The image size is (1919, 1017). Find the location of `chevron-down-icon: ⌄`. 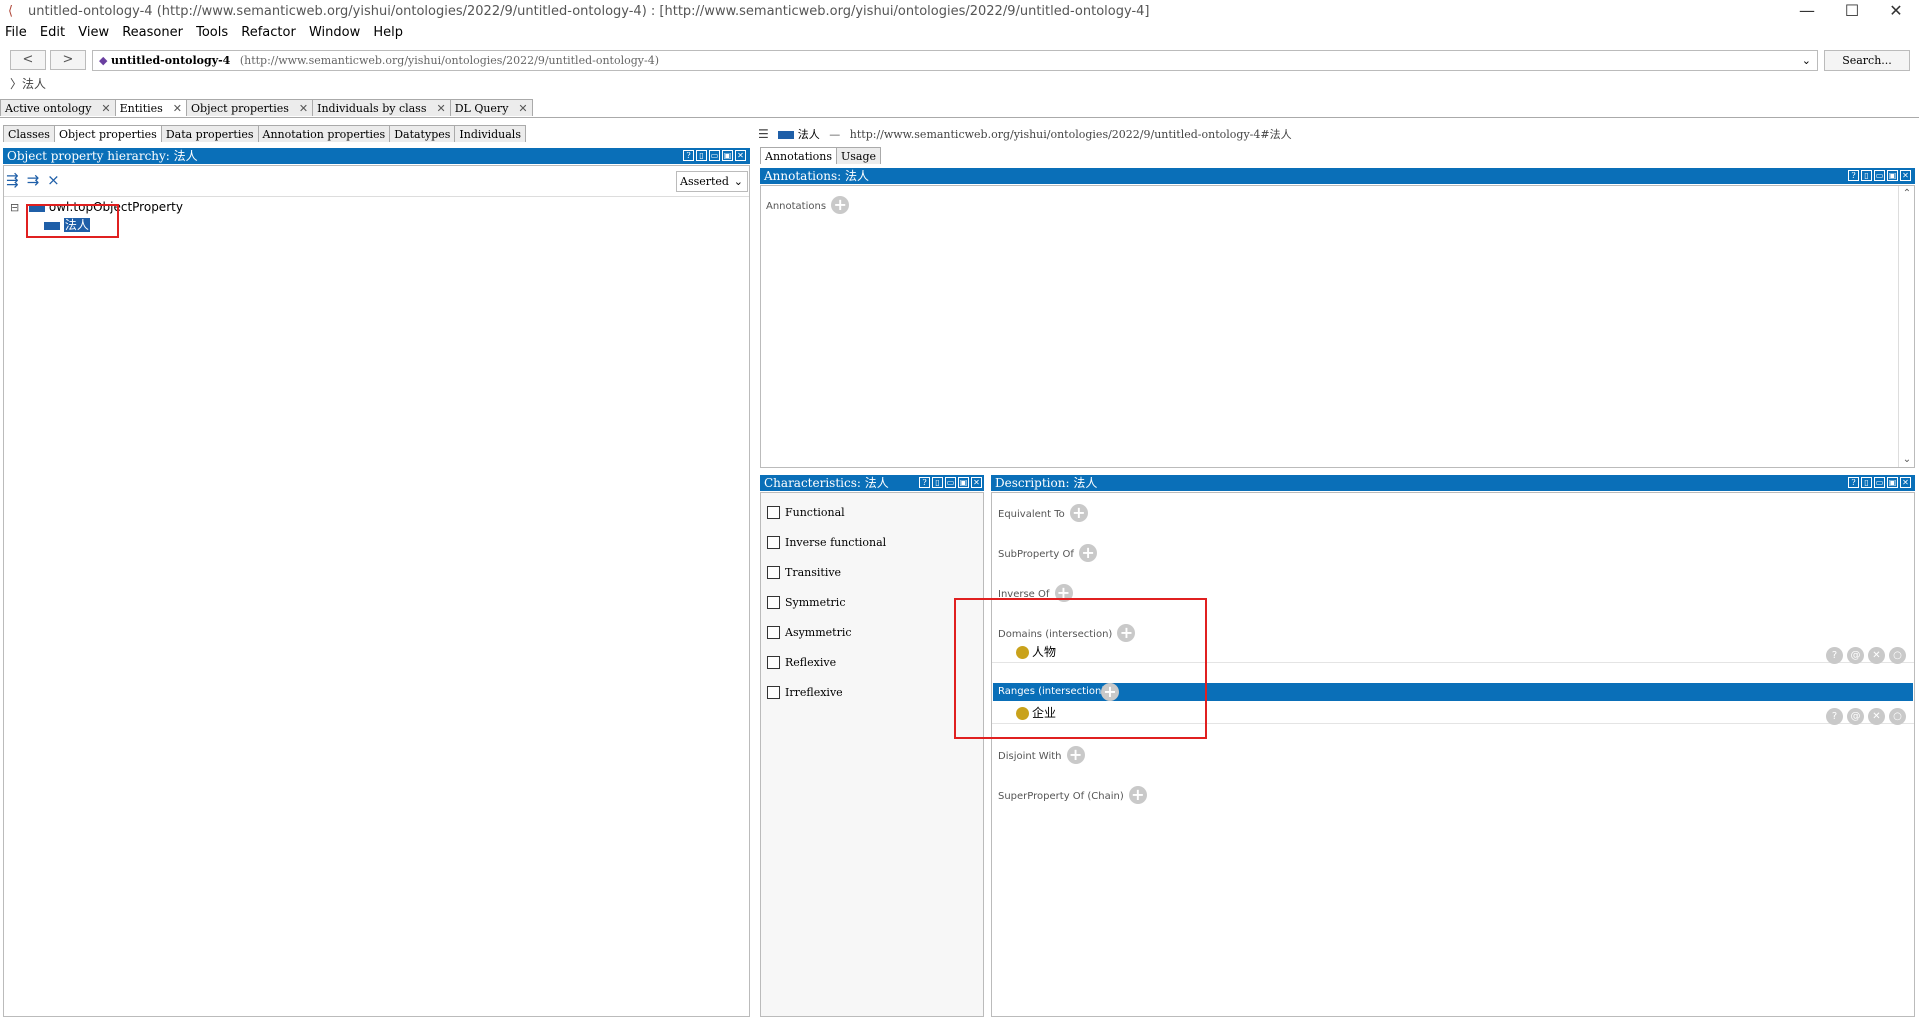

chevron-down-icon: ⌄ is located at coordinates (1806, 60).